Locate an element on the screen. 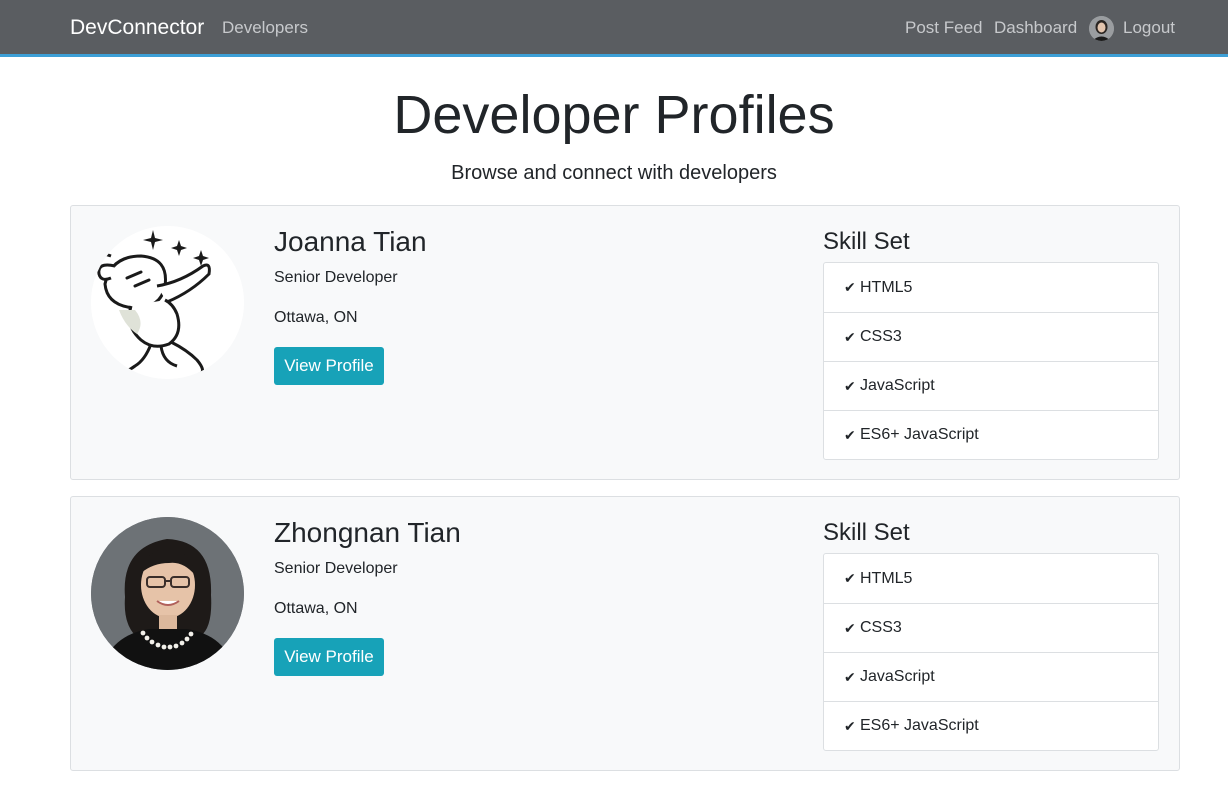 The height and width of the screenshot is (794, 1228). person-photo-avatar is located at coordinates (167, 593).